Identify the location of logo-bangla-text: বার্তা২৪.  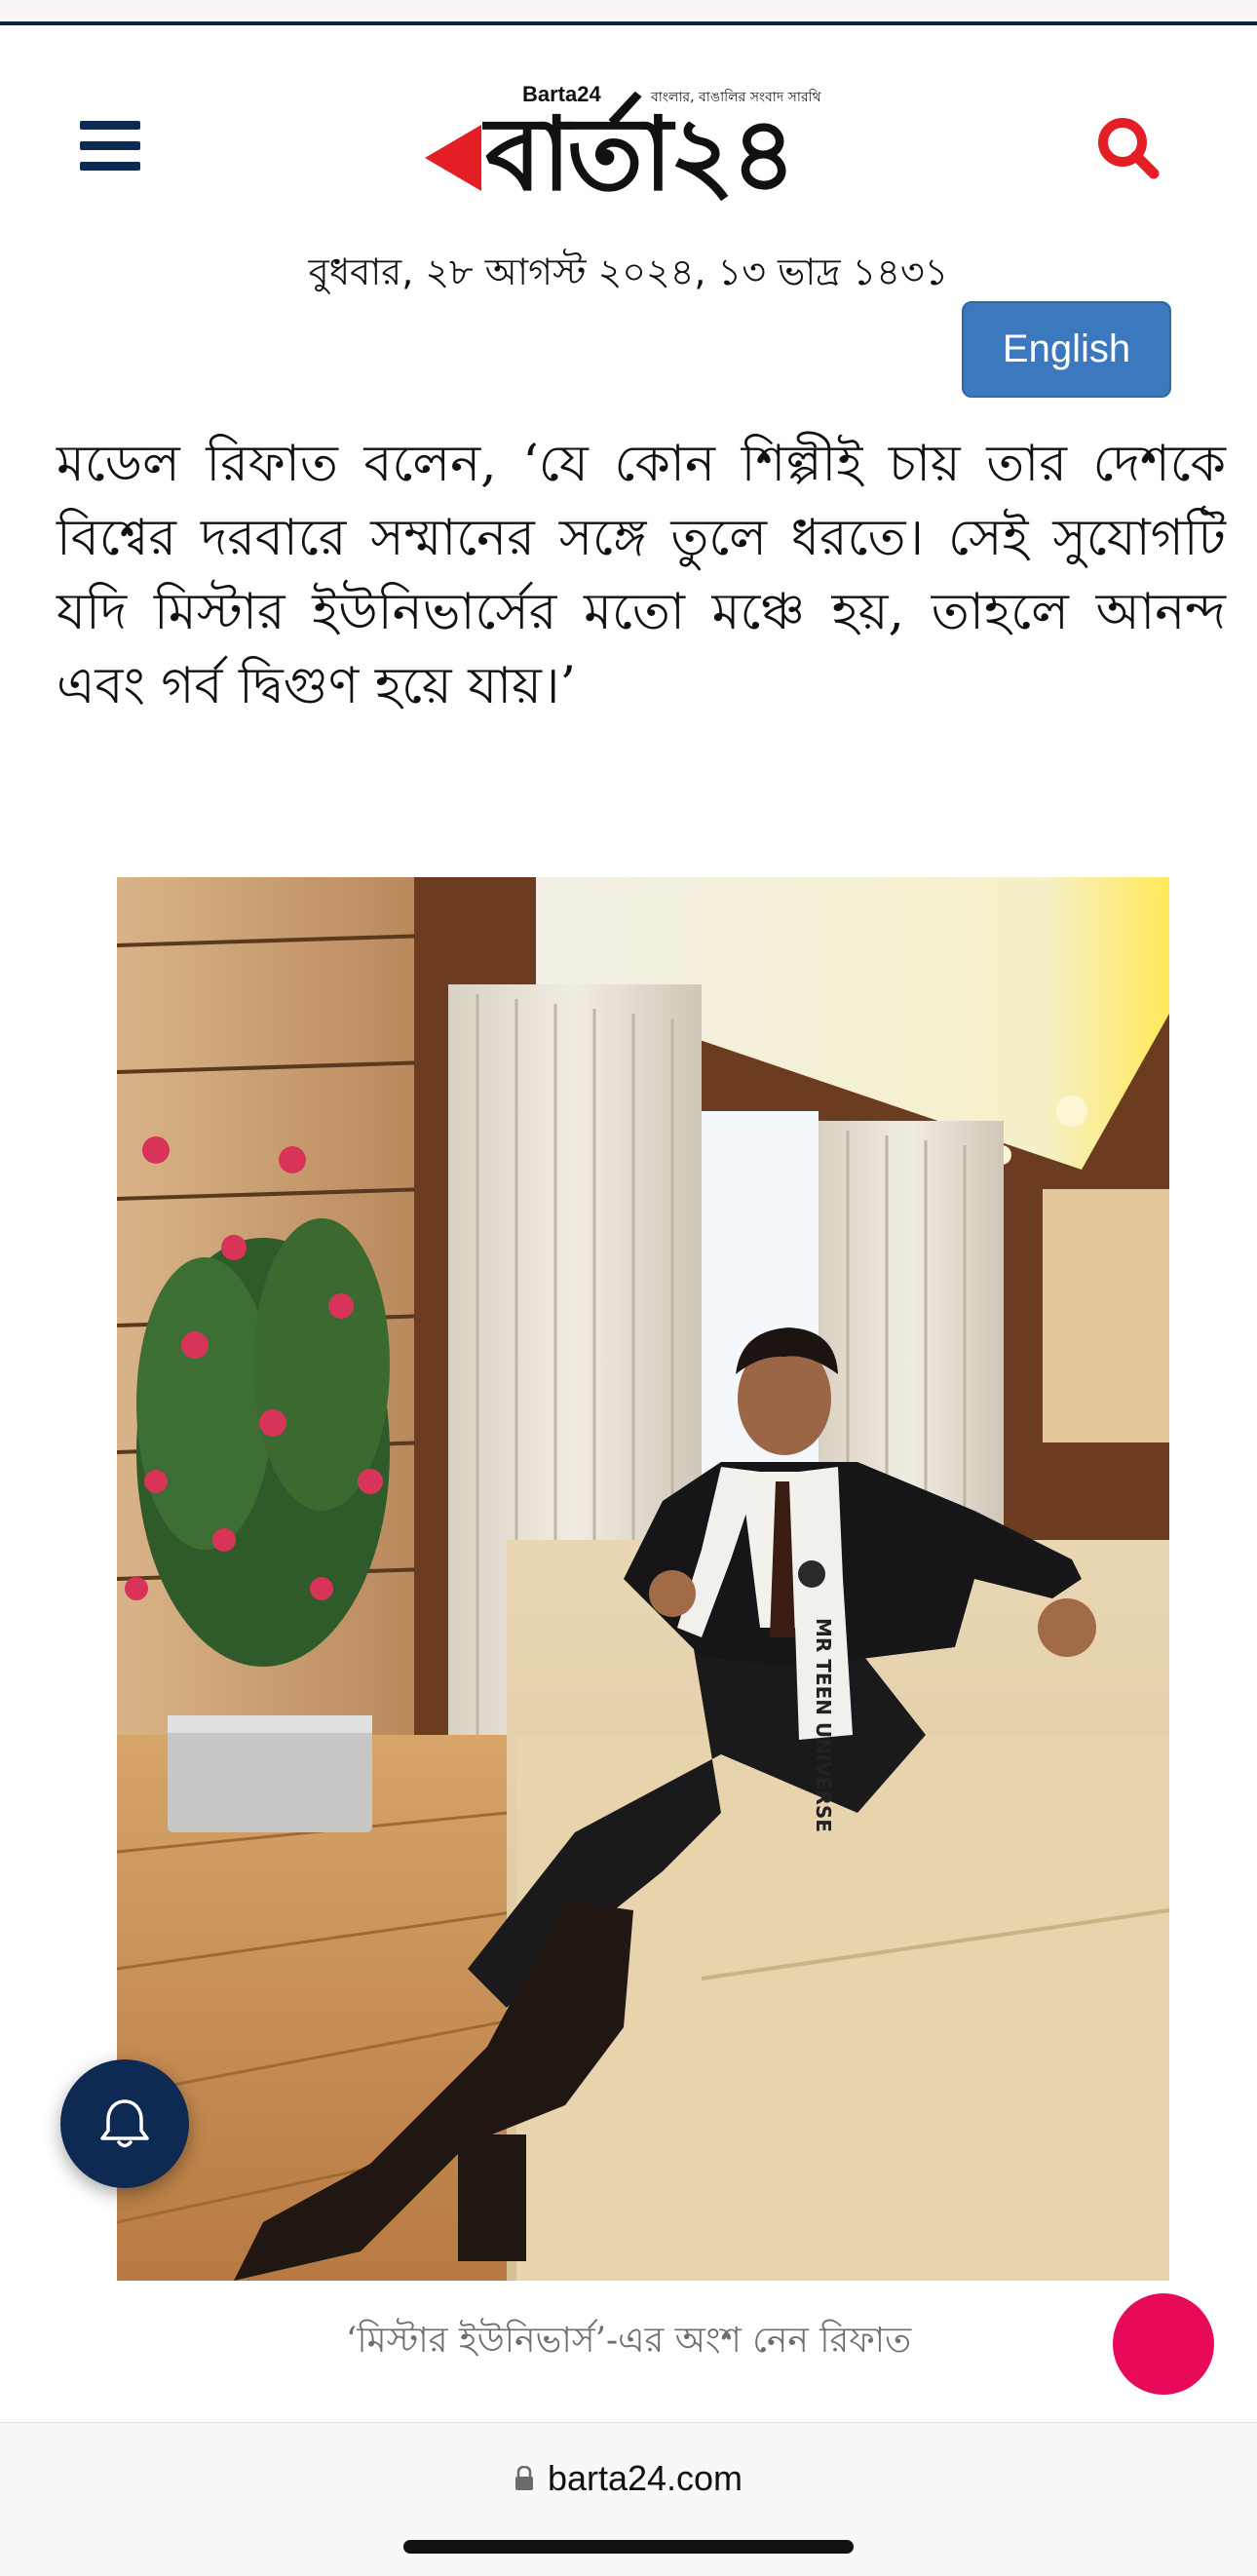
(640, 154).